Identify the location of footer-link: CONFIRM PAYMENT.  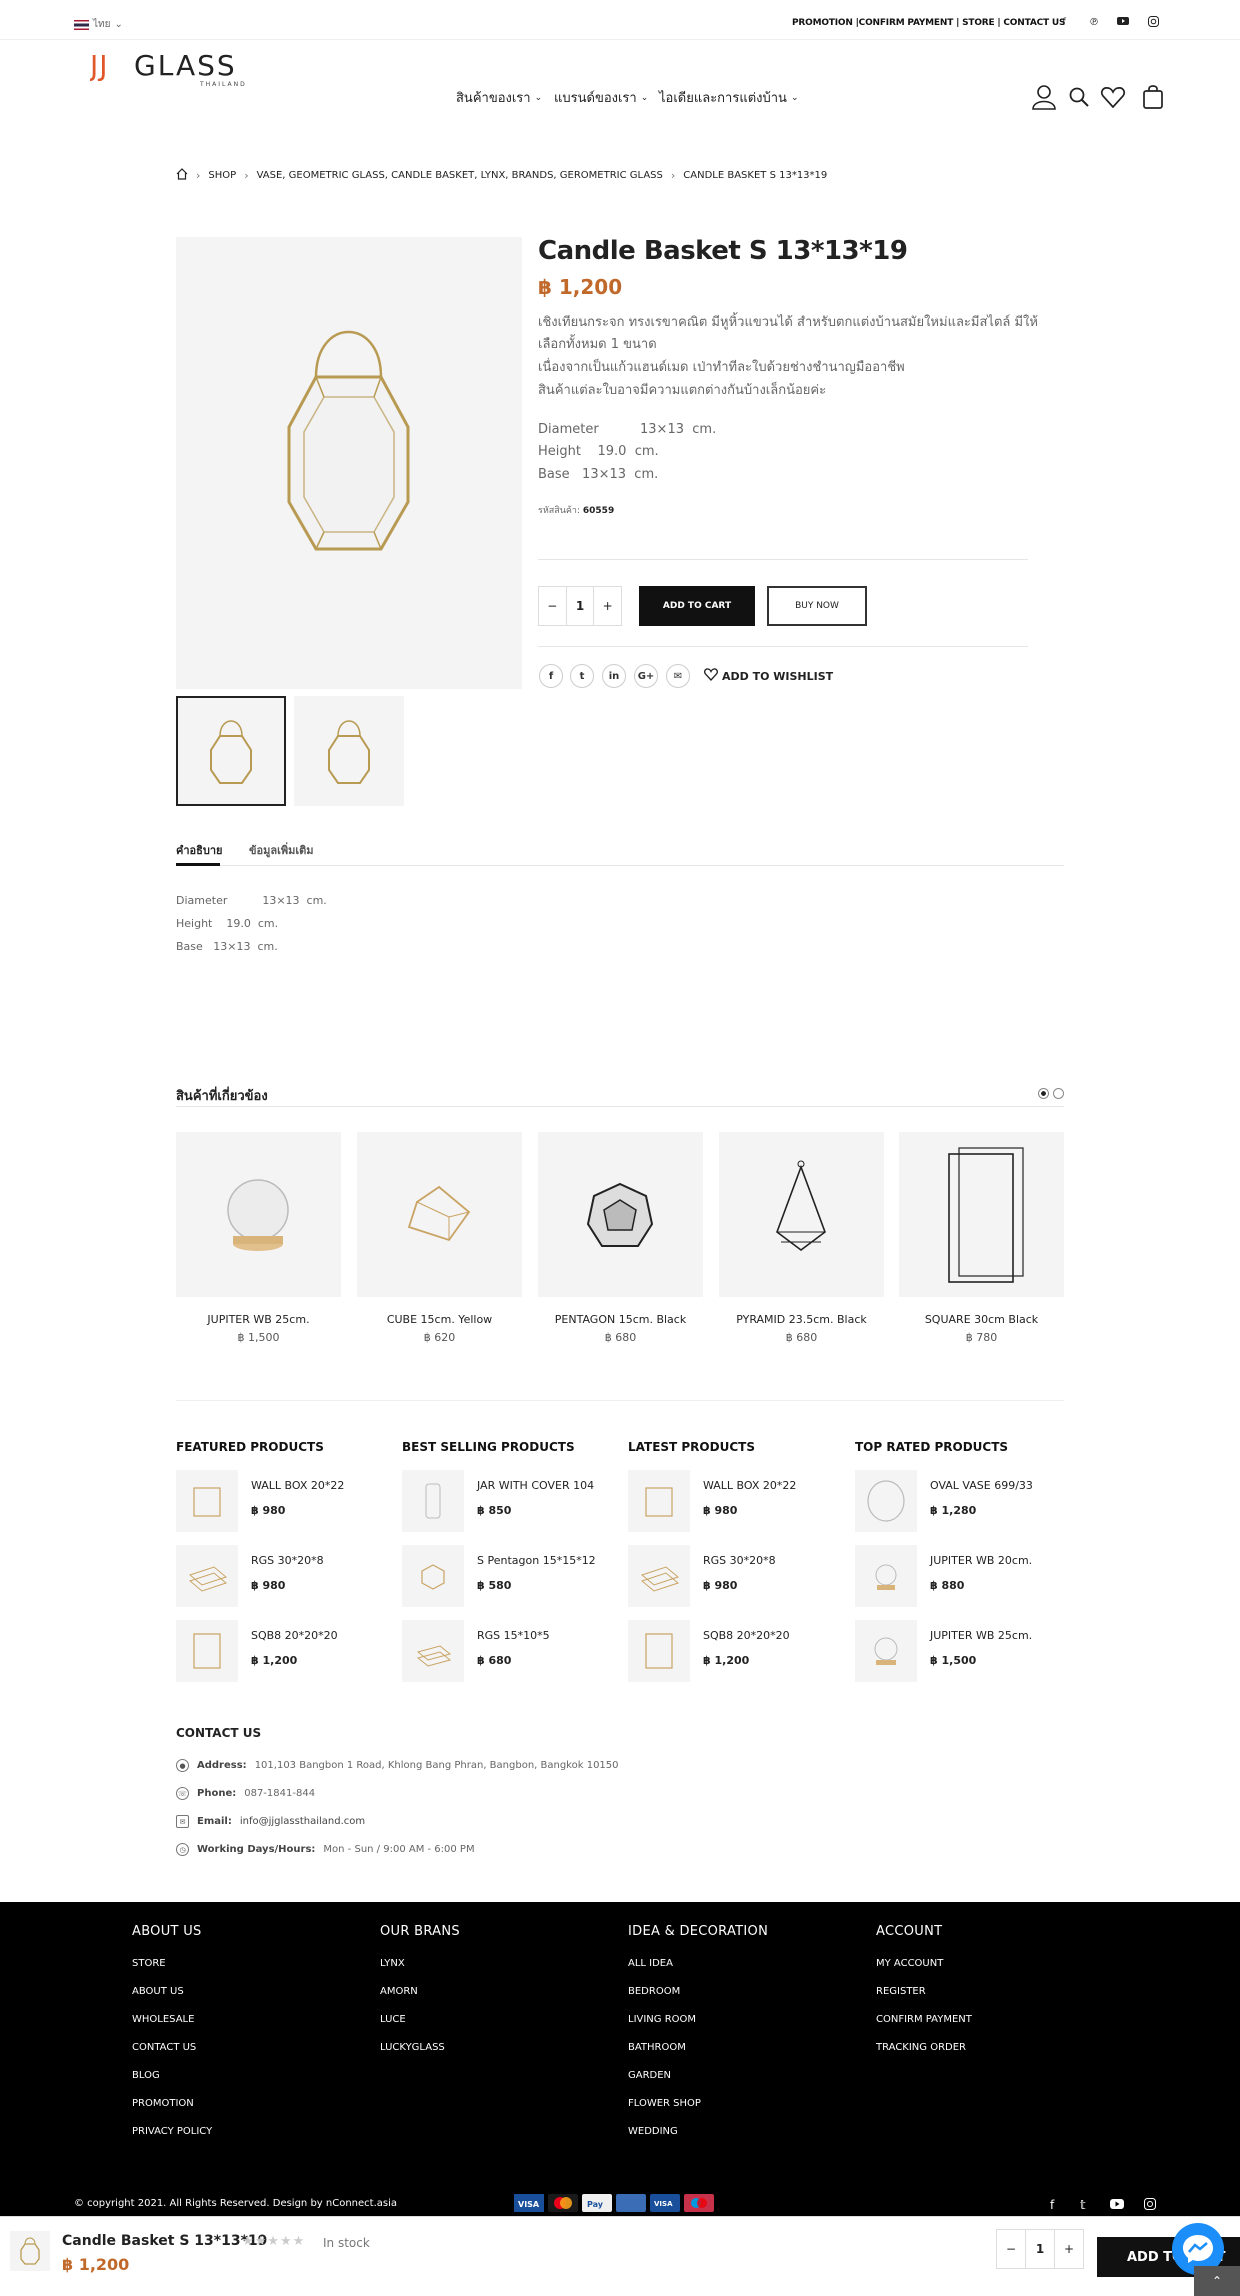
(924, 2019).